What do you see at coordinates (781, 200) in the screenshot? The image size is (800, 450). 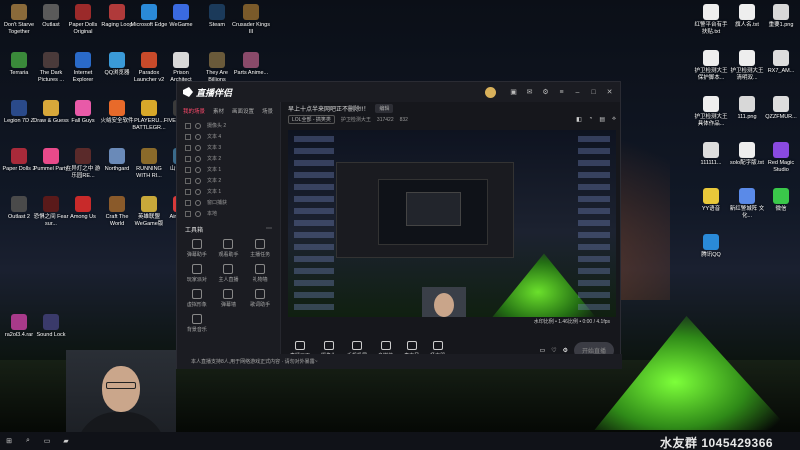 I see `desktop-icon: 微信` at bounding box center [781, 200].